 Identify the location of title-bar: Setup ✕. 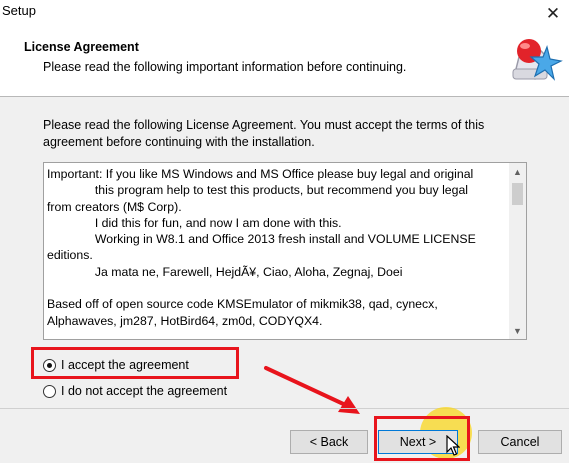
(284, 13).